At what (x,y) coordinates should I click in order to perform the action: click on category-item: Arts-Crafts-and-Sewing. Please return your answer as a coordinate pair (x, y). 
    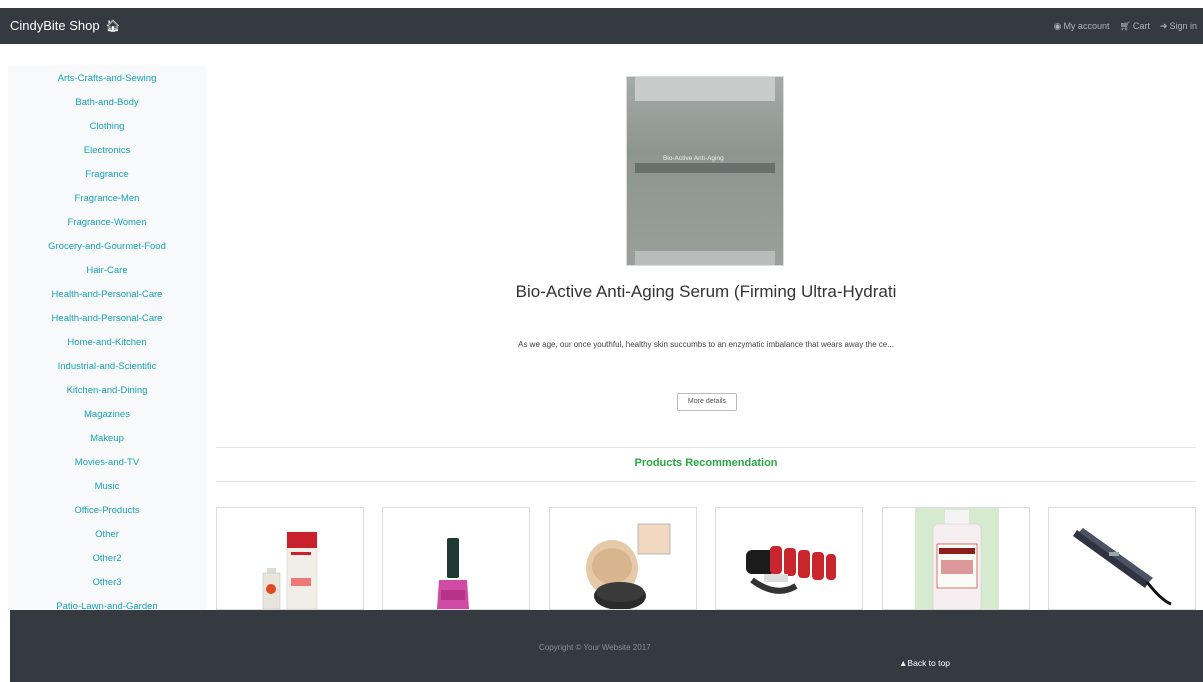
    Looking at the image, I should click on (107, 84).